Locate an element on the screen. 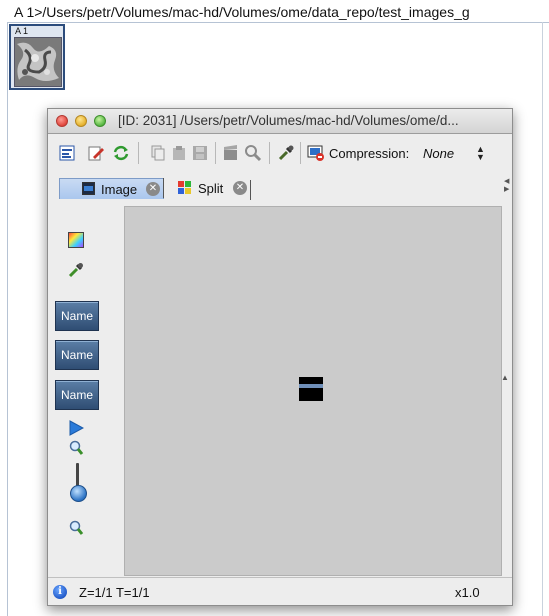  zoom-level: x1.0 is located at coordinates (467, 592).